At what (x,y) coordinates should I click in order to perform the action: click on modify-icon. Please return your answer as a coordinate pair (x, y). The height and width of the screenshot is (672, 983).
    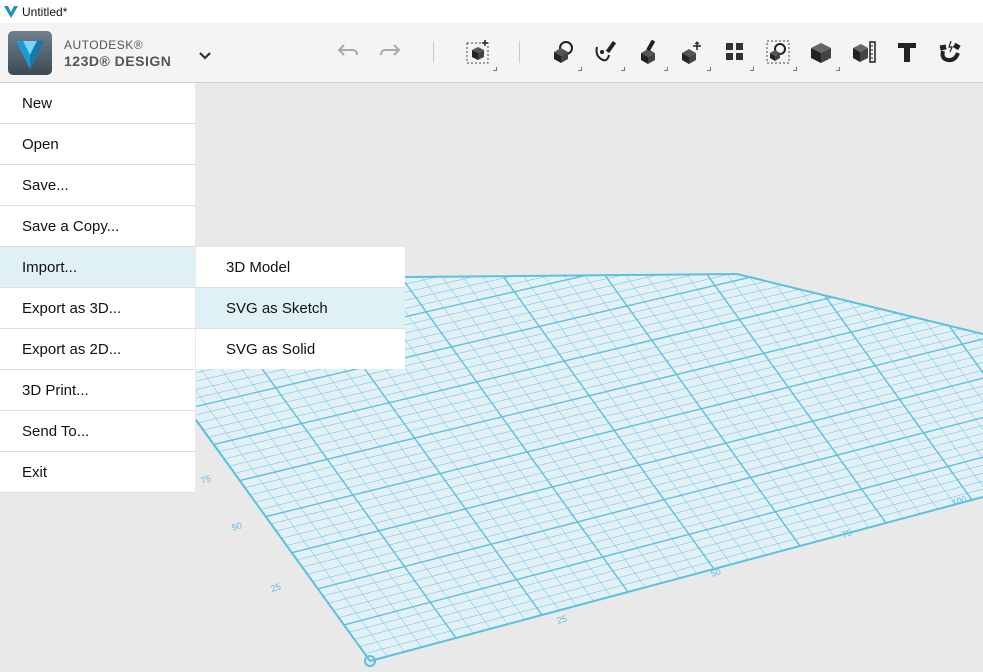
    Looking at the image, I should click on (651, 54).